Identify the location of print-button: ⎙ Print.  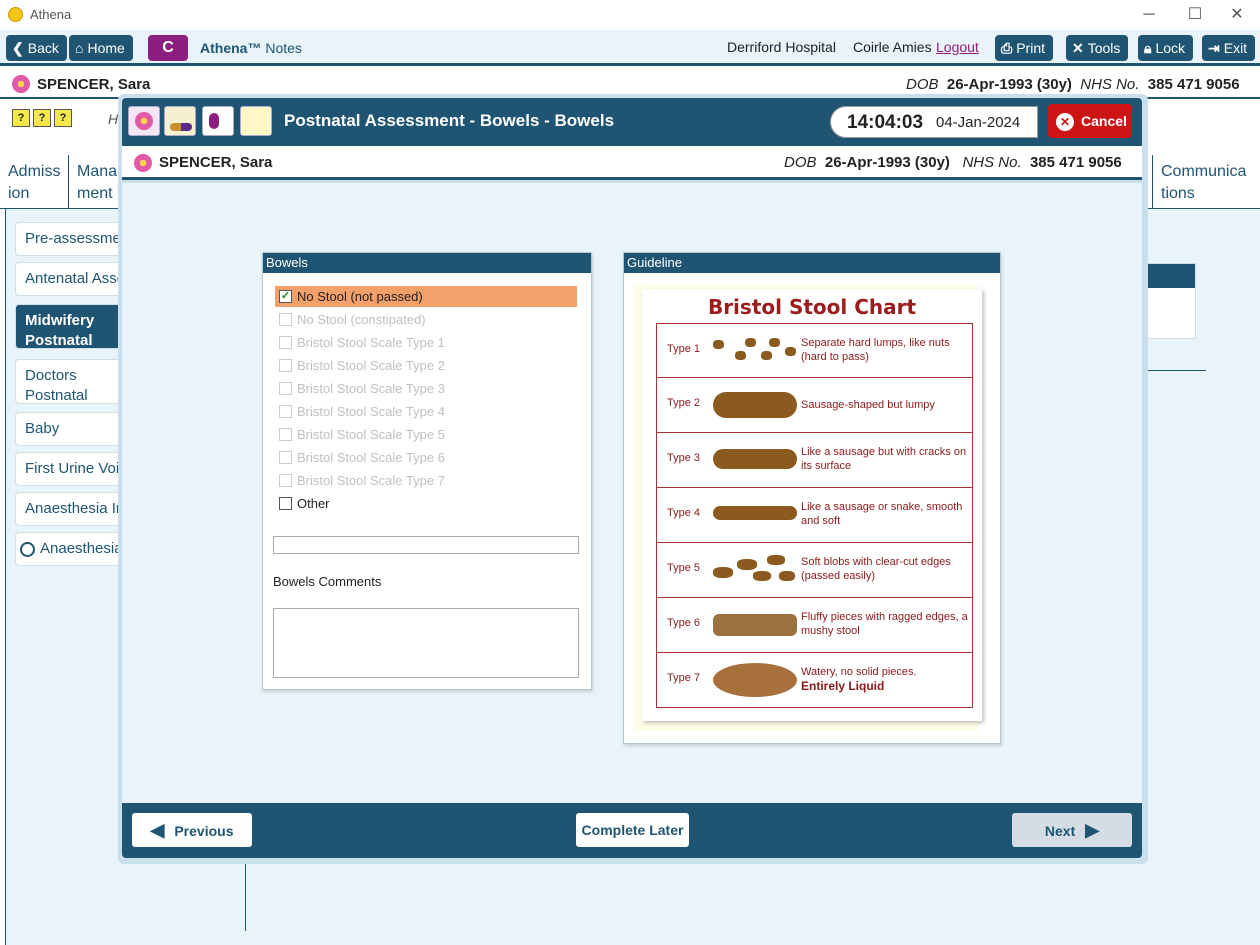
(1024, 48).